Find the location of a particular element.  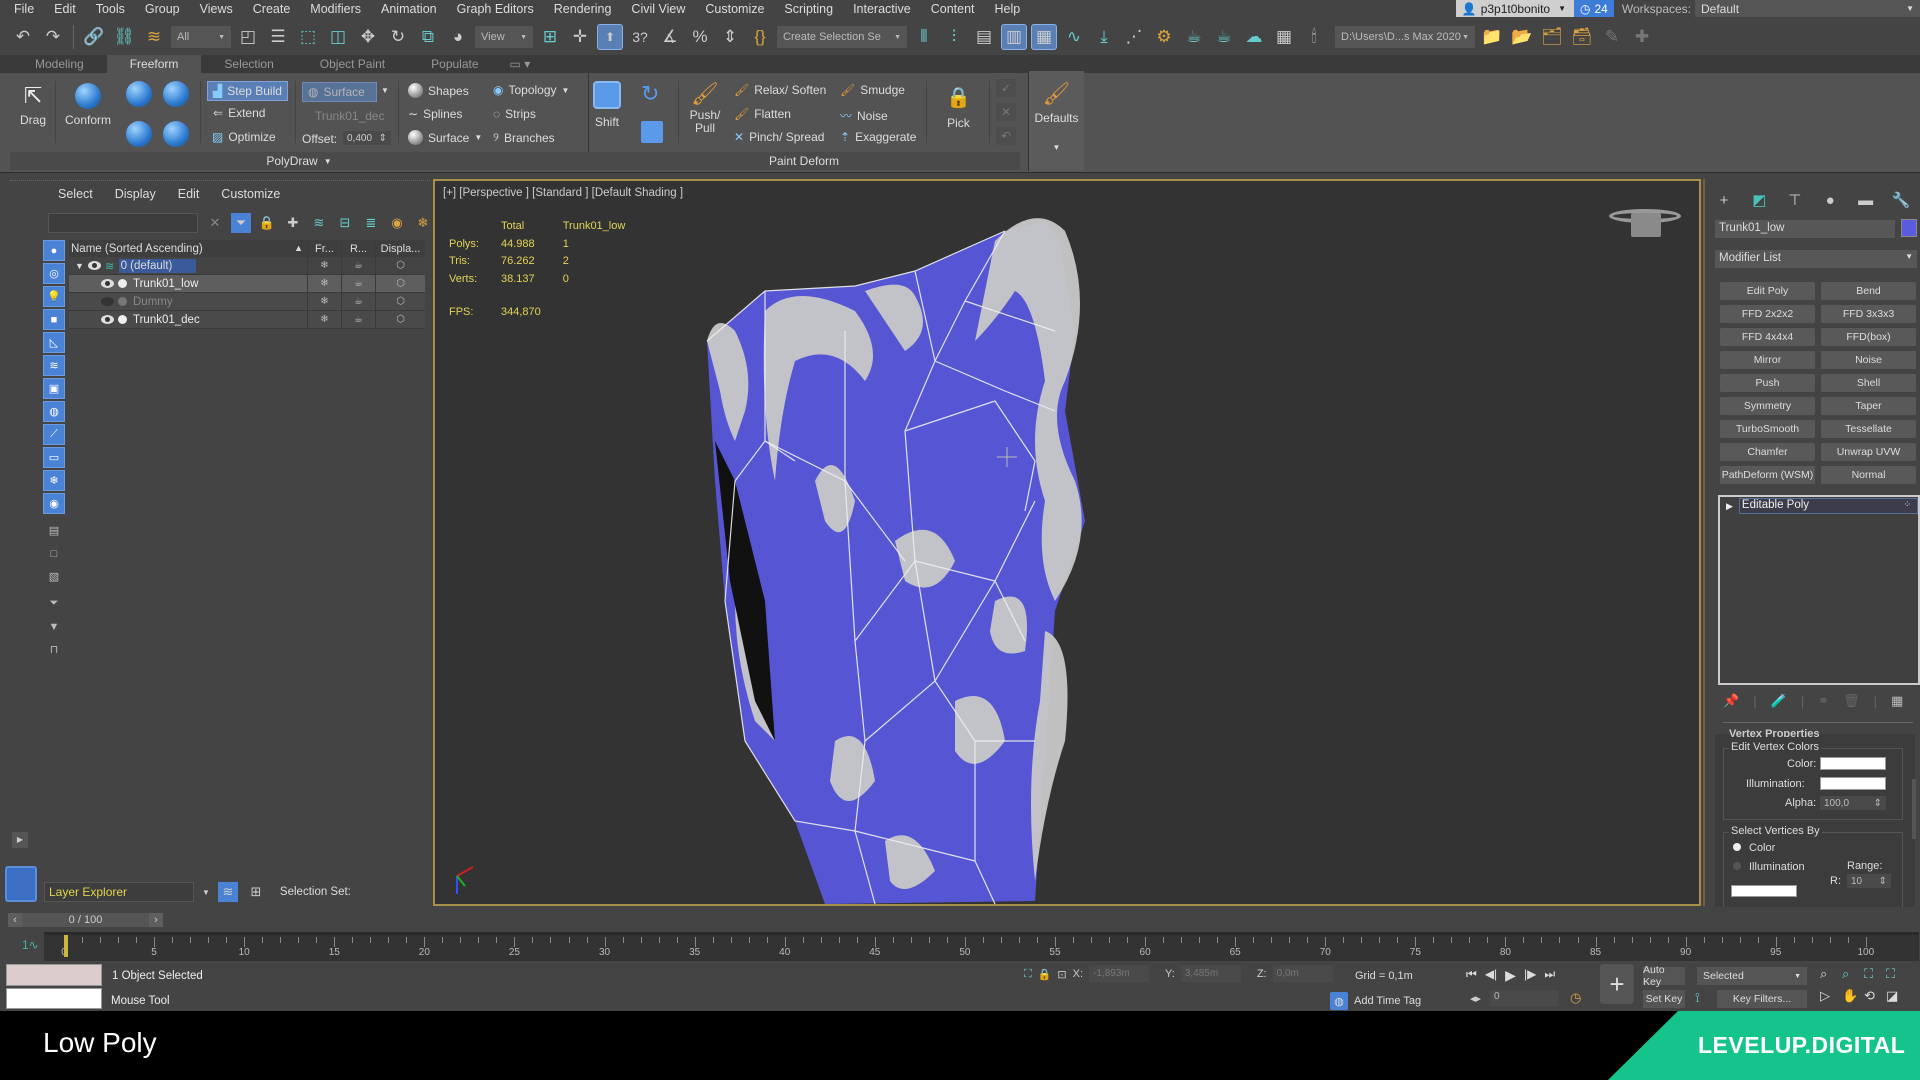

modifier-button: Push is located at coordinates (1767, 383).